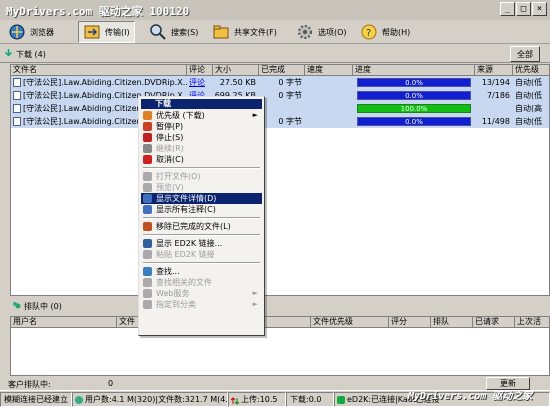 This screenshot has height=407, width=550. Describe the element at coordinates (31, 32) in the screenshot. I see `toolbar-browser-button: 浏览器` at that location.